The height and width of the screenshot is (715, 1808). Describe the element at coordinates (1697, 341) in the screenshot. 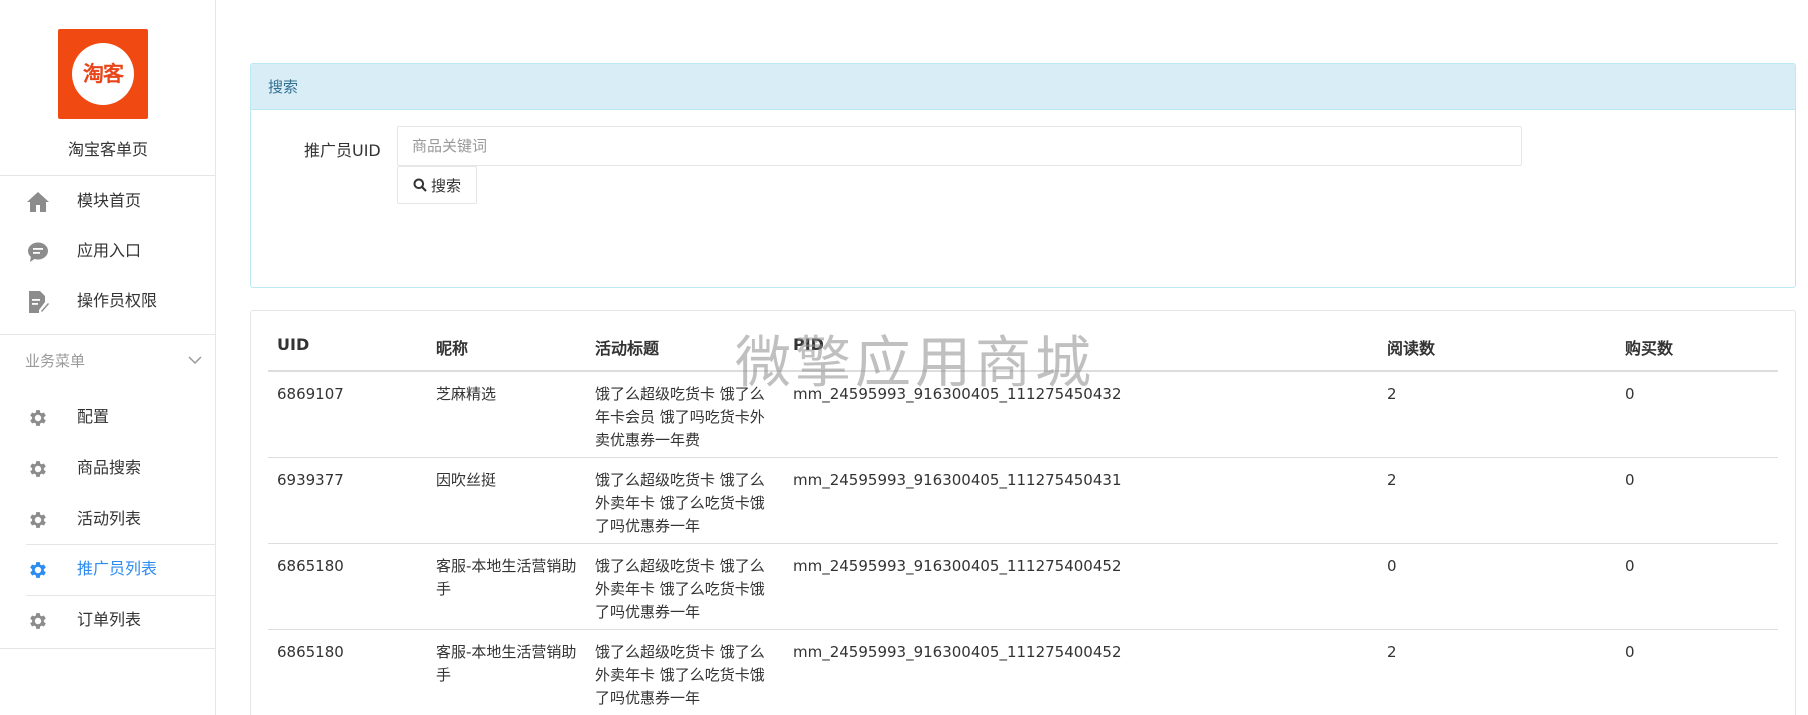

I see `column-header-purchases: 购买数` at that location.